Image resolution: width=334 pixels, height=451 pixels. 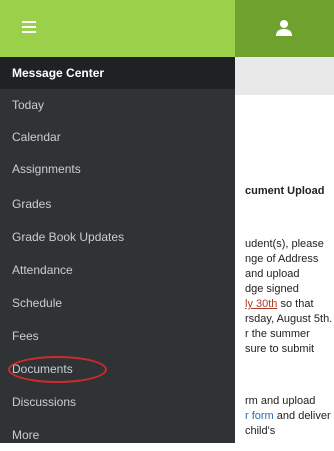 I want to click on nav-item-documents: Documents, so click(x=117, y=369).